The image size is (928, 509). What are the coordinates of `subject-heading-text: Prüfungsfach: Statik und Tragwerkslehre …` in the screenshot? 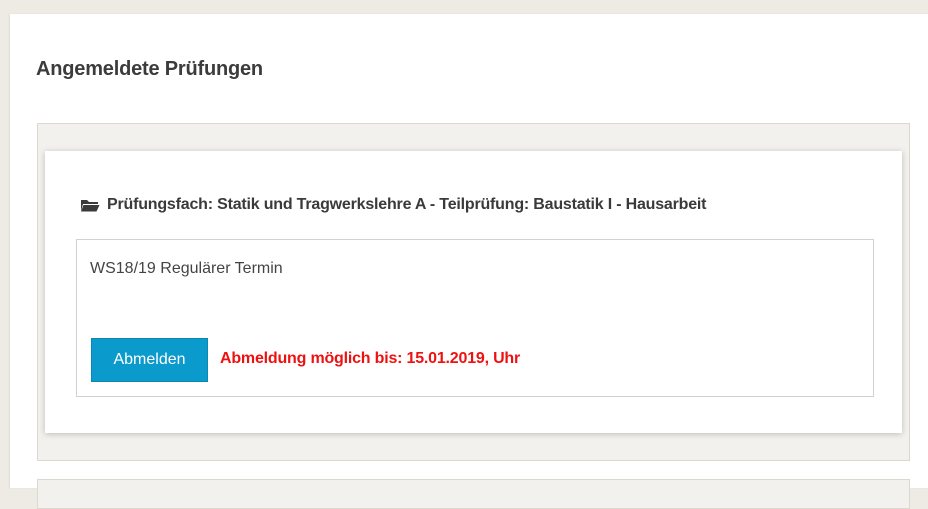 It's located at (407, 204).